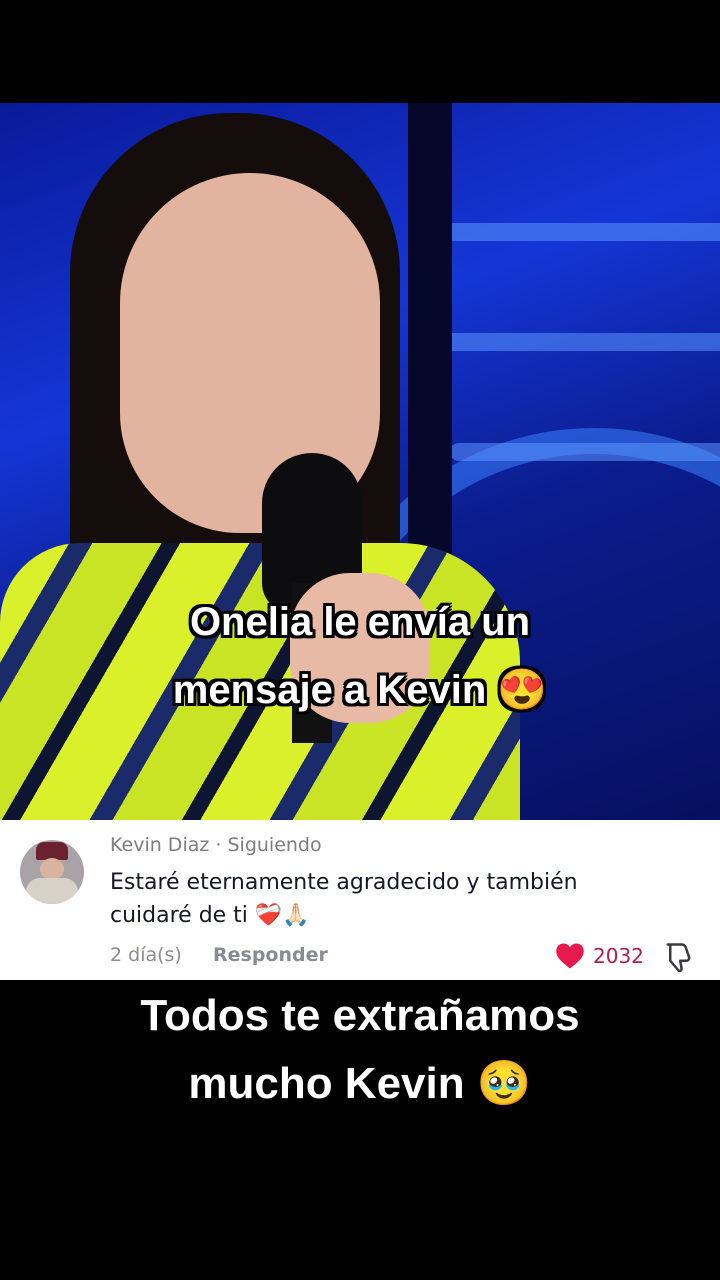 The width and height of the screenshot is (720, 1280). What do you see at coordinates (344, 882) in the screenshot?
I see `comment-text-line1: Estaré eternamente agradecido y también` at bounding box center [344, 882].